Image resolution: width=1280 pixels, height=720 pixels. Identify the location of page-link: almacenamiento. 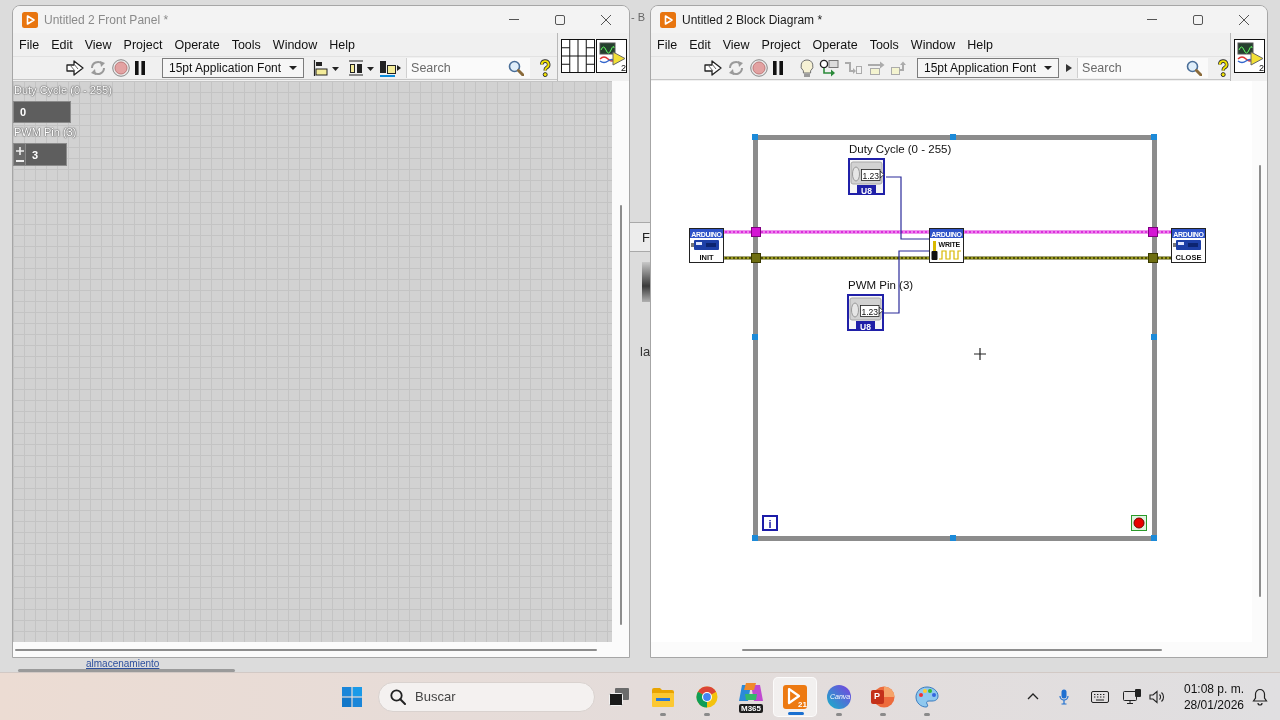
(123, 663).